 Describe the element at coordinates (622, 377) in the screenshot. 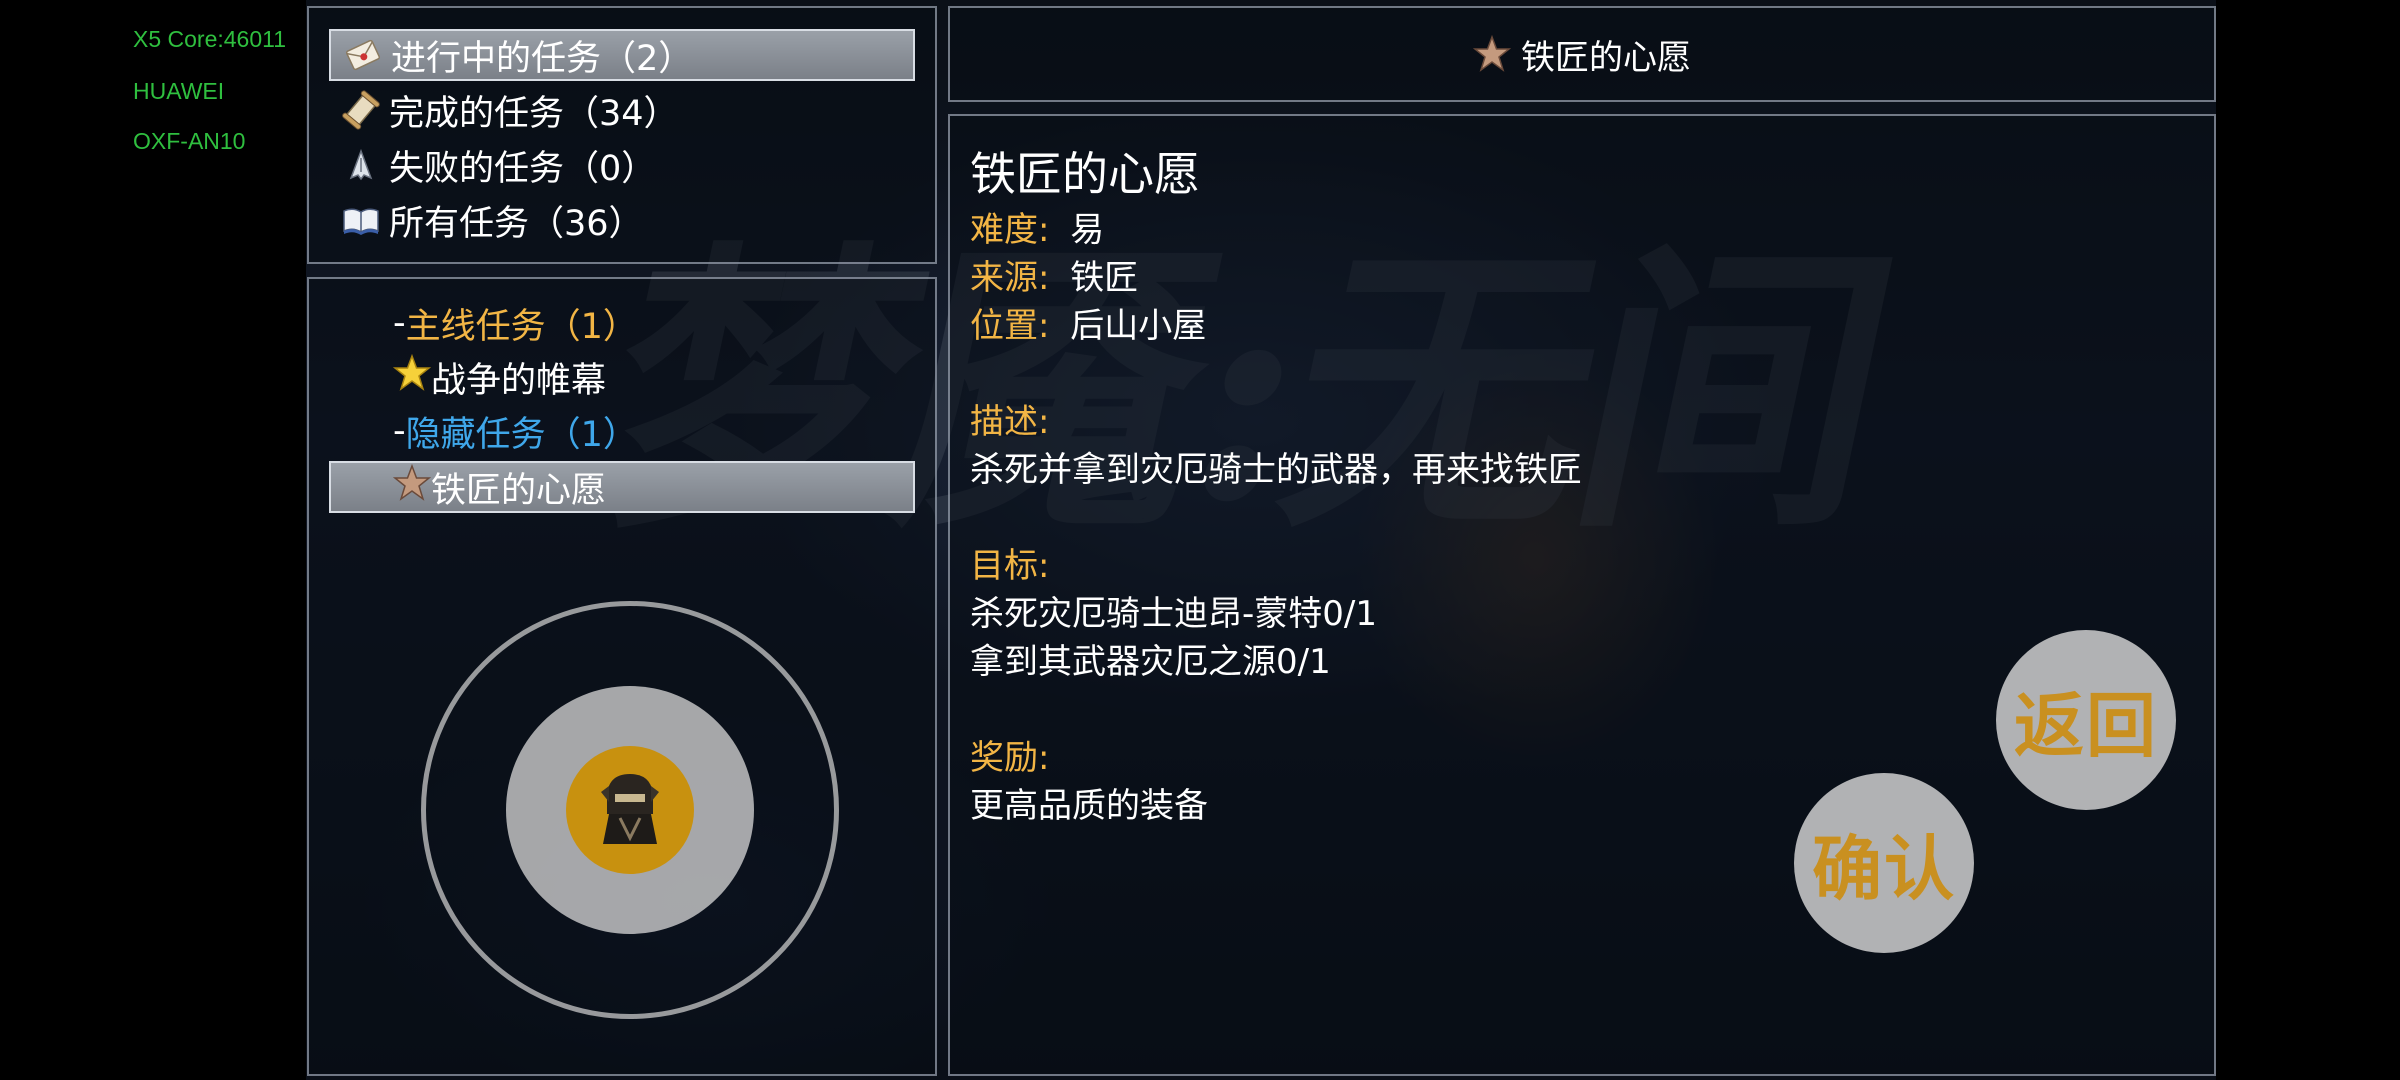

I see `quest-item-war-curtain: 战争的帷幕` at that location.